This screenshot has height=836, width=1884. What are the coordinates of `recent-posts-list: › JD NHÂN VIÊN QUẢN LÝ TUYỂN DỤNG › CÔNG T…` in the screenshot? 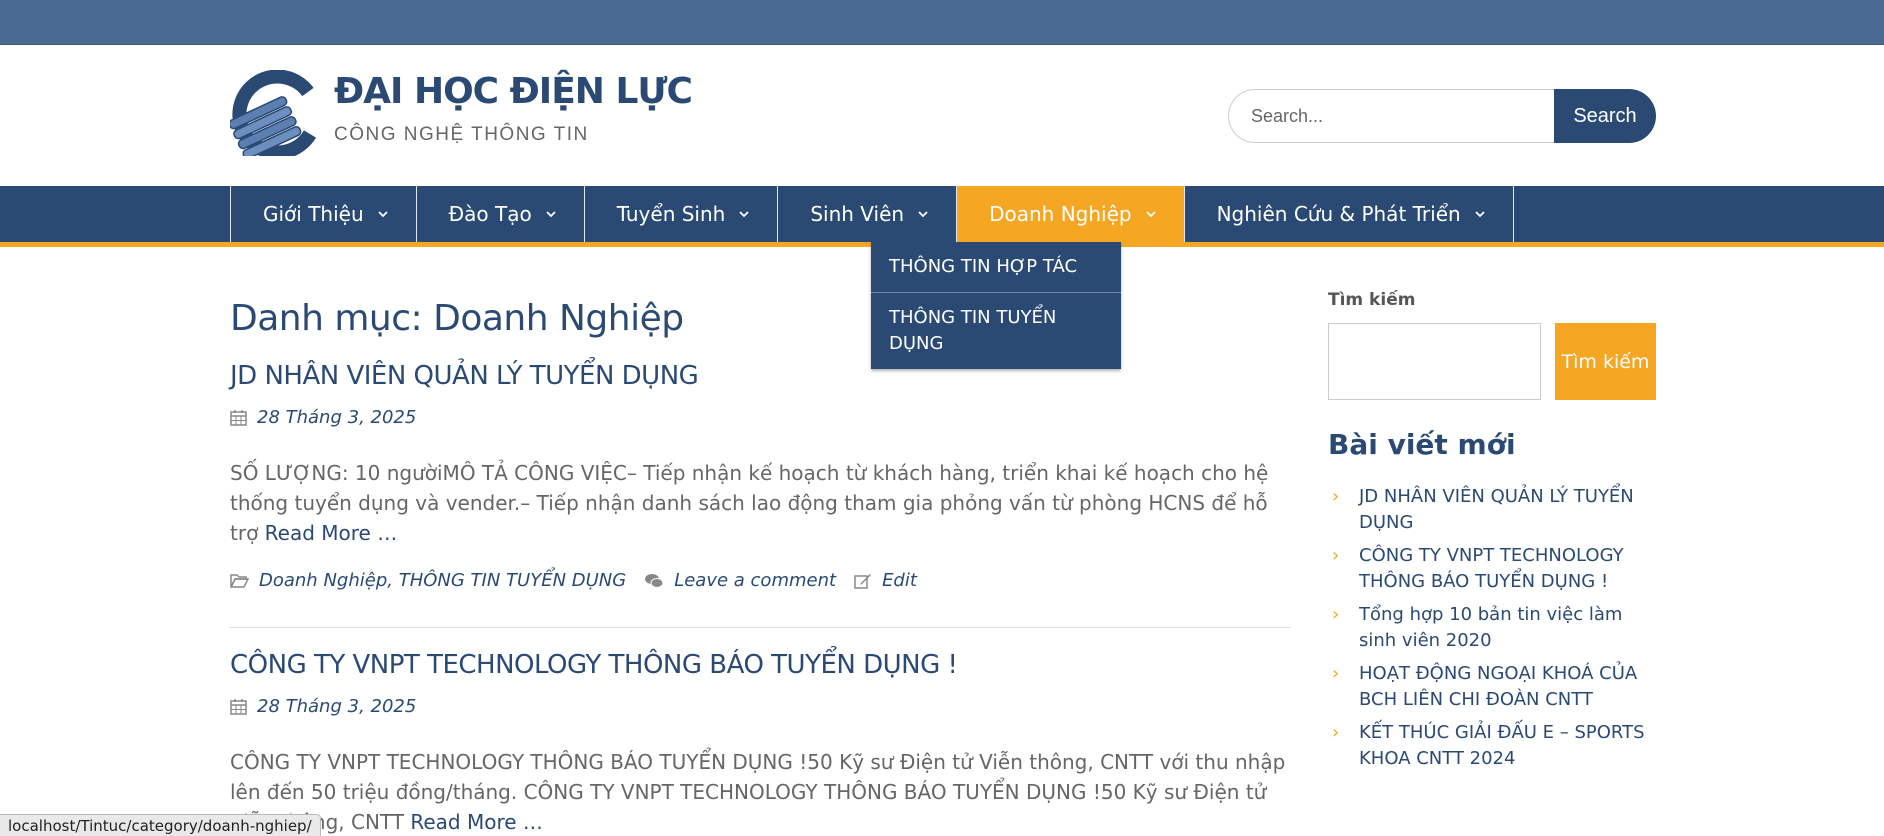 It's located at (1492, 631).